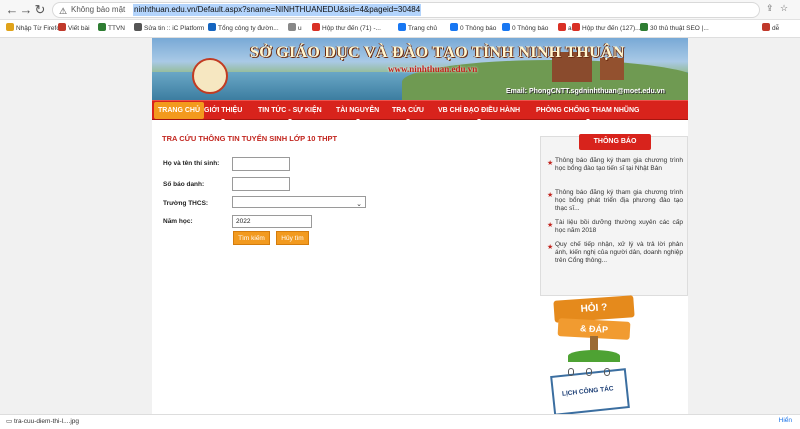 The image size is (800, 429). Describe the element at coordinates (437, 52) in the screenshot. I see `site-title: SỞ GIÁO DỤC VÀ ĐÀO TẠO TỈNH NINH THUẬN` at that location.